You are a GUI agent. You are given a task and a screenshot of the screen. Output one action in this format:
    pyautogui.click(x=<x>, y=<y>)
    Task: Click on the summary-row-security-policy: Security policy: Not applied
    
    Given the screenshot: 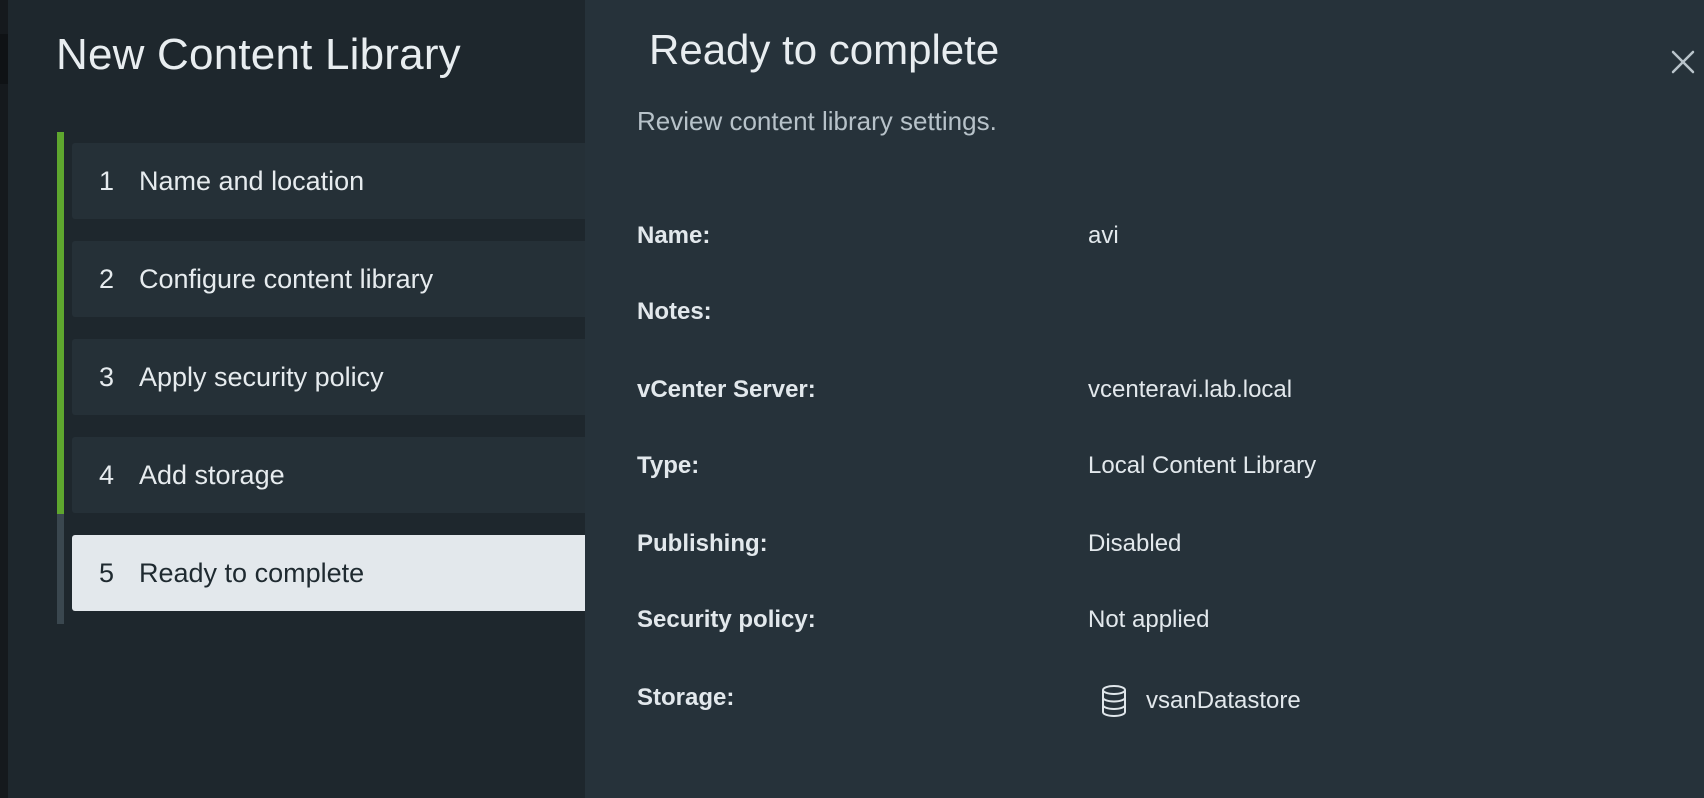 What is the action you would take?
    pyautogui.click(x=1167, y=626)
    